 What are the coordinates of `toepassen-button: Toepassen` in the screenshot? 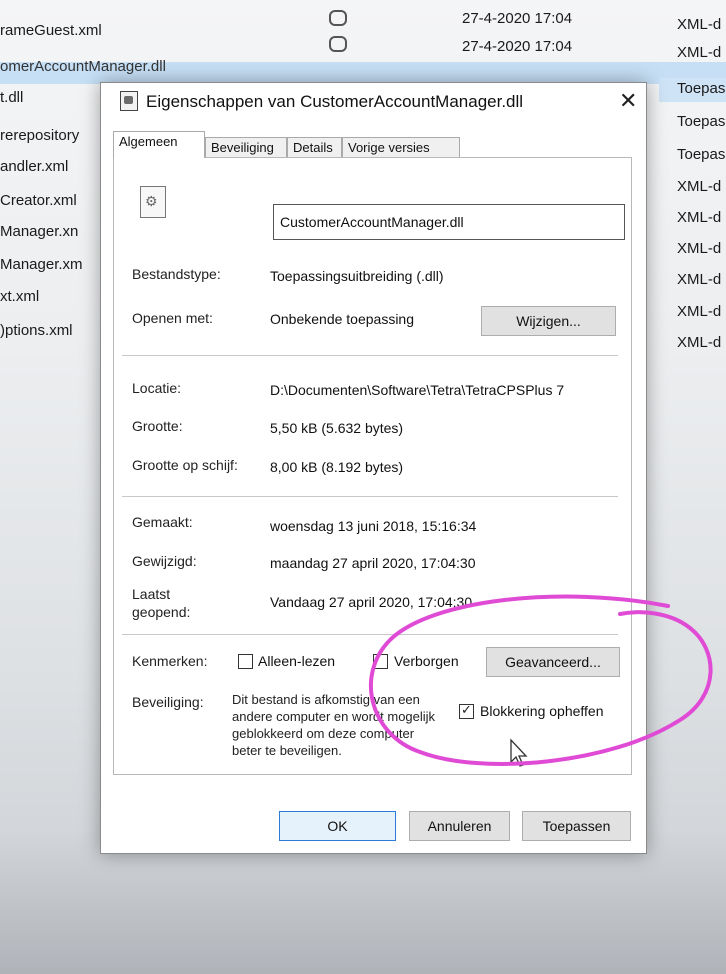 It's located at (576, 826).